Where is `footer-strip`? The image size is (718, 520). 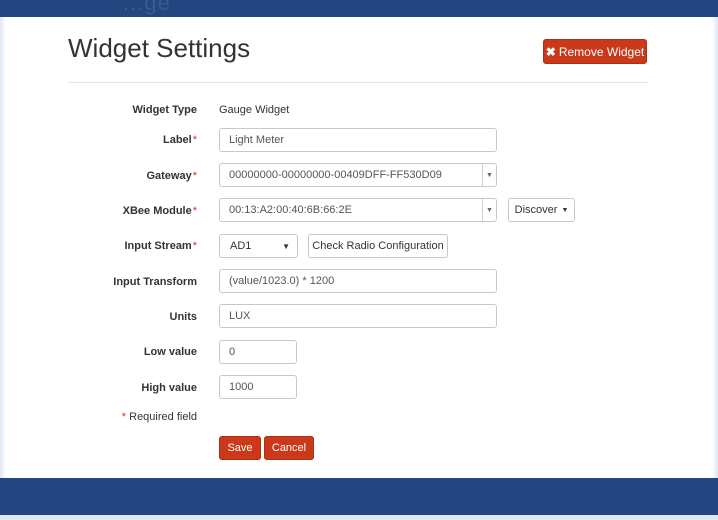
footer-strip is located at coordinates (359, 517).